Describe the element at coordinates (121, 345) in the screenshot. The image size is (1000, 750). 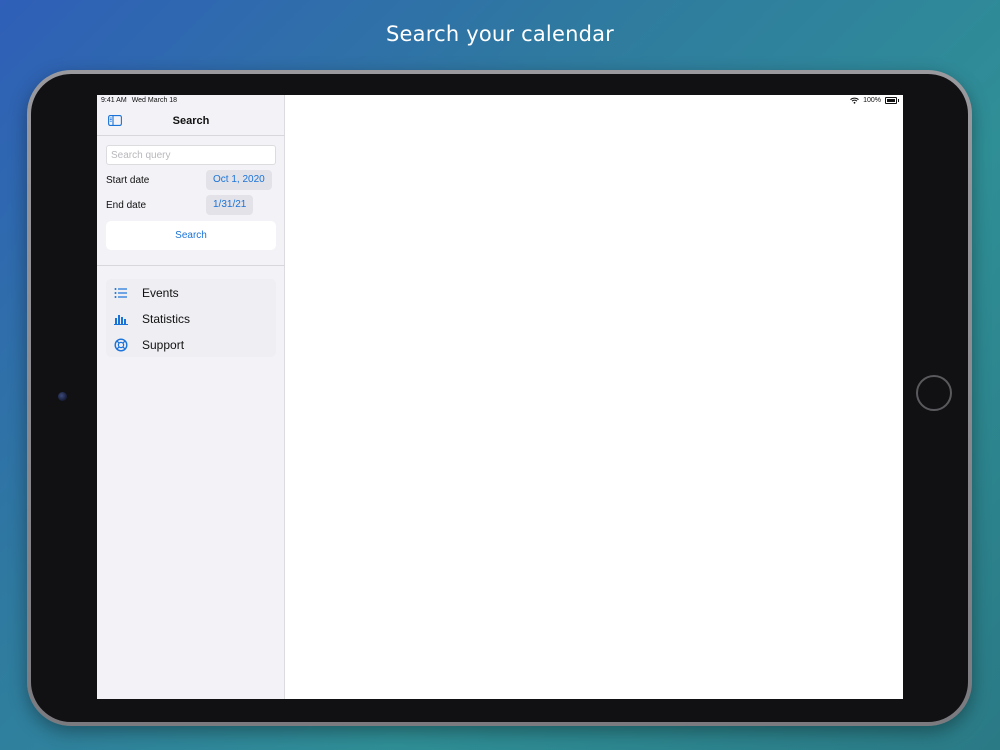
I see `lifebuoy-icon` at that location.